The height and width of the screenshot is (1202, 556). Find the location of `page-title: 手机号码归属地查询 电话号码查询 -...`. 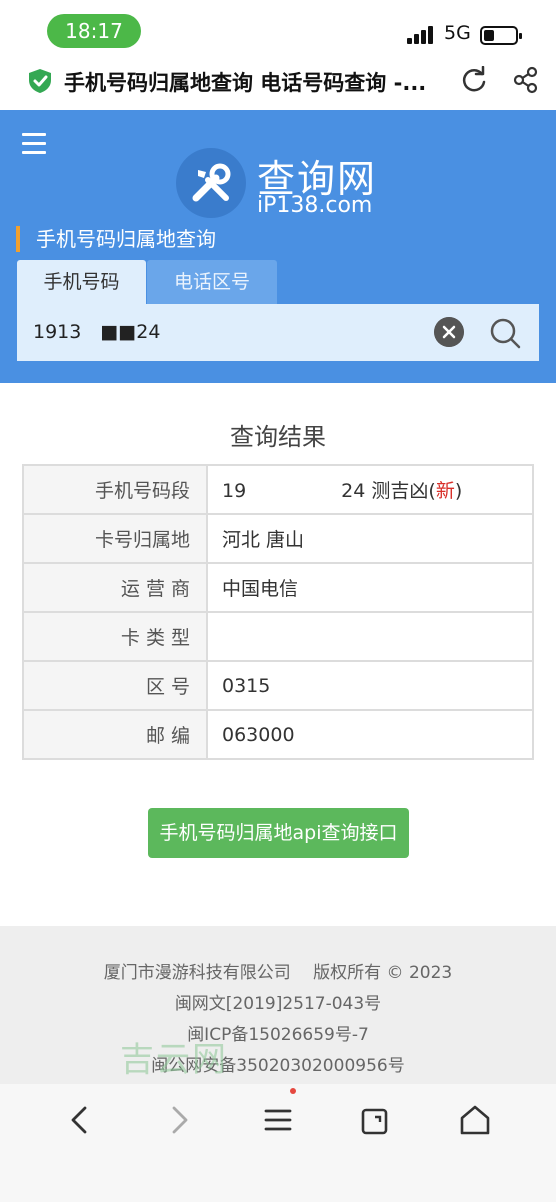

page-title: 手机号码归属地查询 电话号码查询 -... is located at coordinates (260, 82).